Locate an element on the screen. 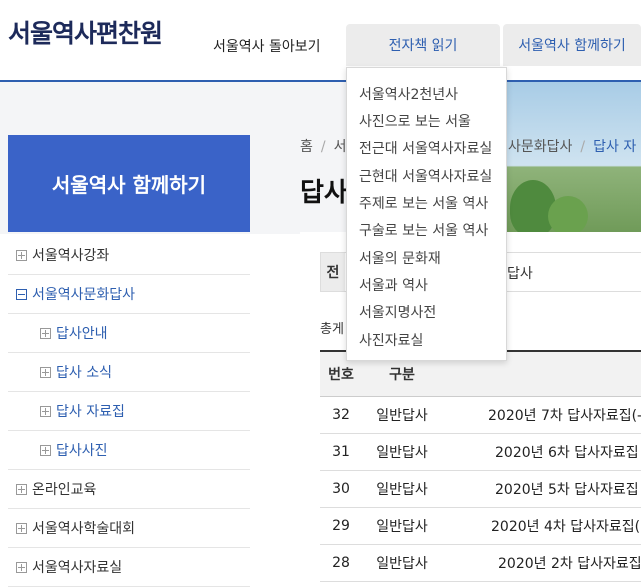 This screenshot has height=587, width=641. dropdown-item: 전근대 서울역사자료실 is located at coordinates (425, 148).